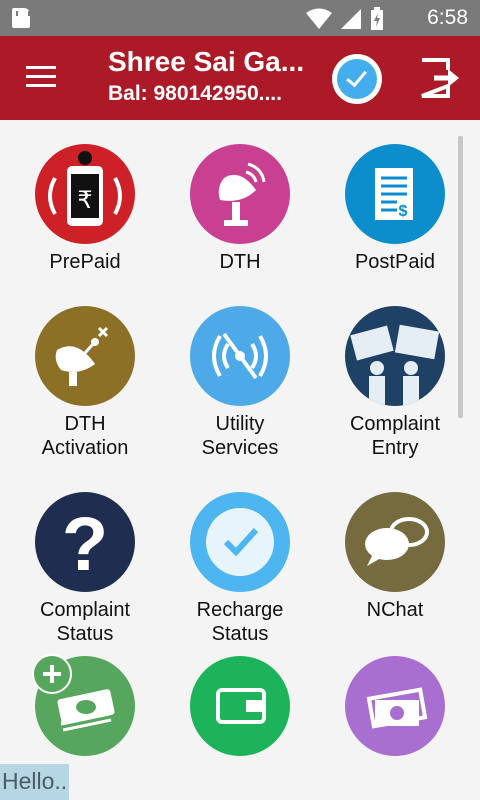  Describe the element at coordinates (240, 622) in the screenshot. I see `tile-label: Recharge Status` at that location.